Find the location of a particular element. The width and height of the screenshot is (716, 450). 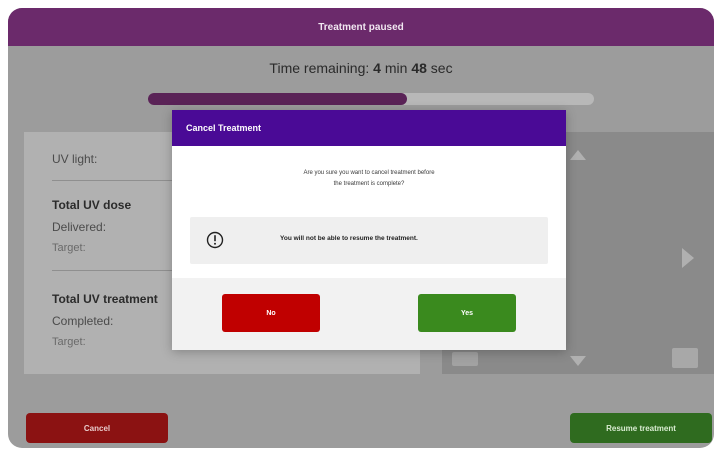

yes-button: Yes is located at coordinates (467, 313).